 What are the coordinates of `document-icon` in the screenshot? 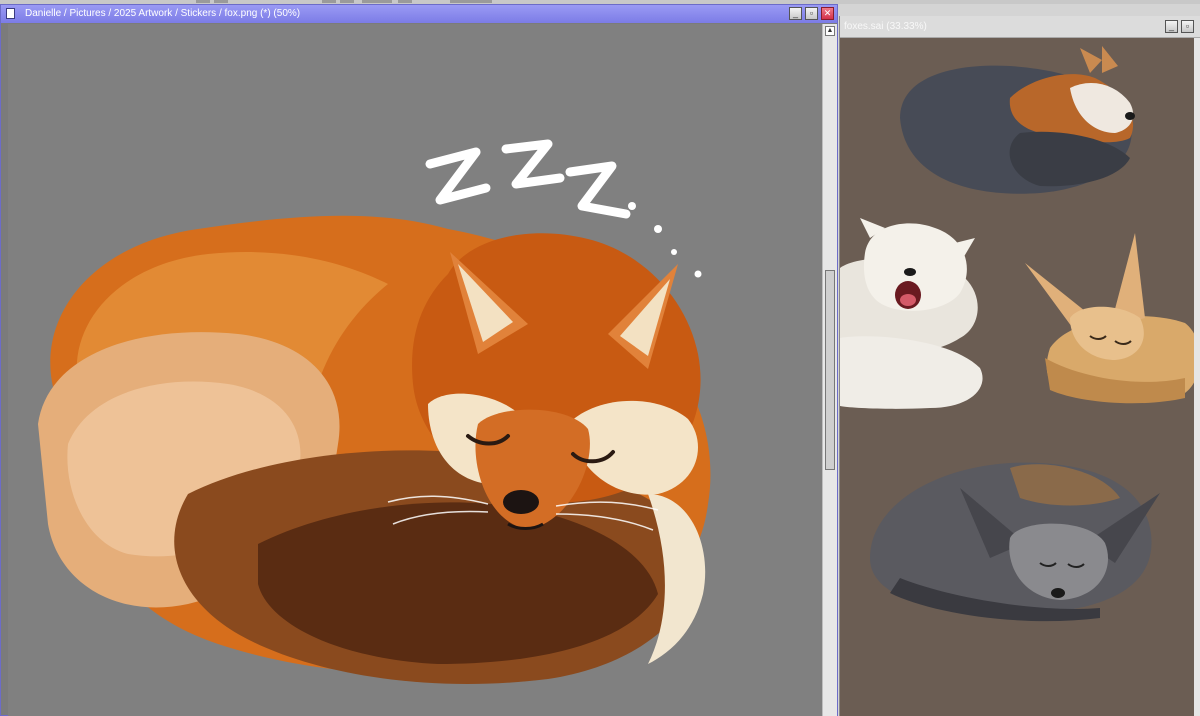 It's located at (10, 13).